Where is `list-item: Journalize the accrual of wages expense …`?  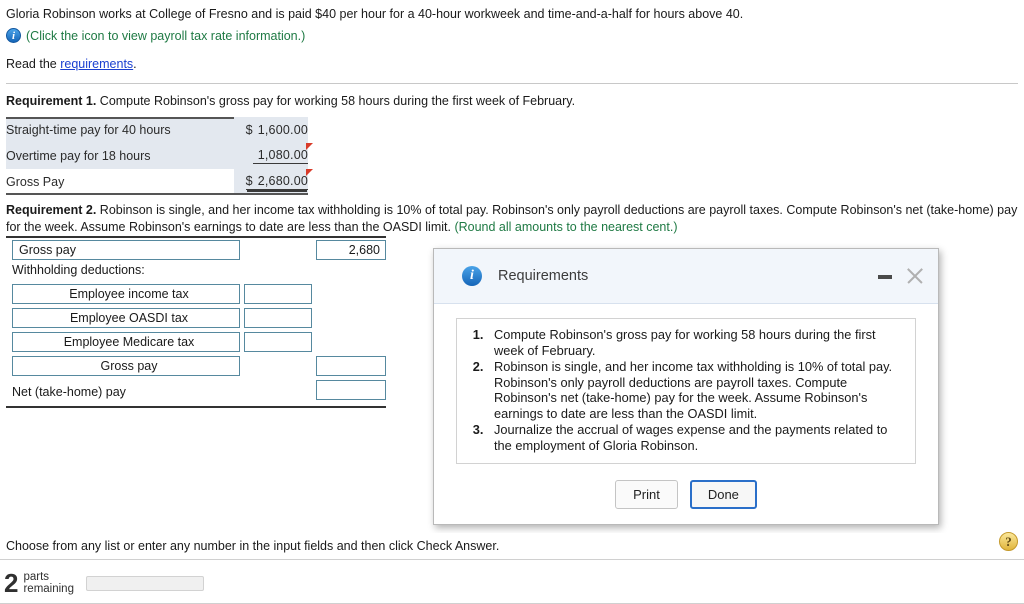
list-item: Journalize the accrual of wages expense … is located at coordinates (696, 437).